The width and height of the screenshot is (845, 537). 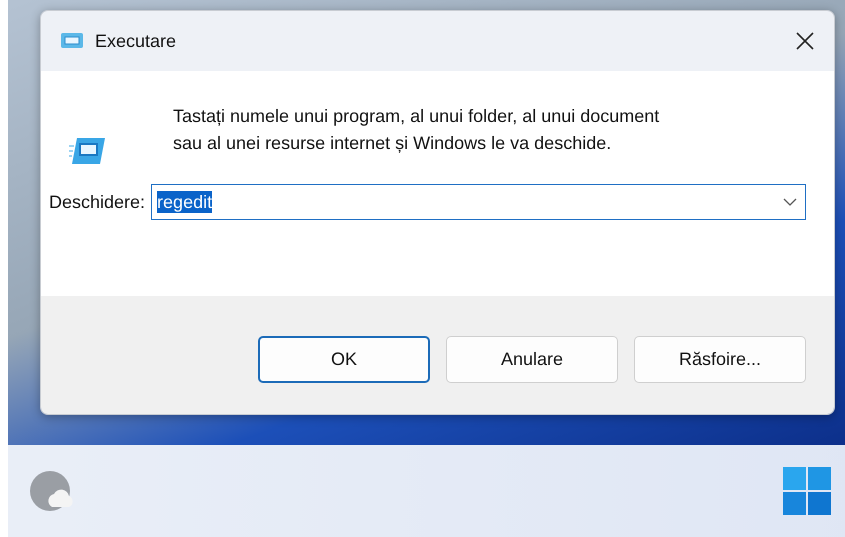 I want to click on dialog-button: Anulare, so click(x=532, y=359).